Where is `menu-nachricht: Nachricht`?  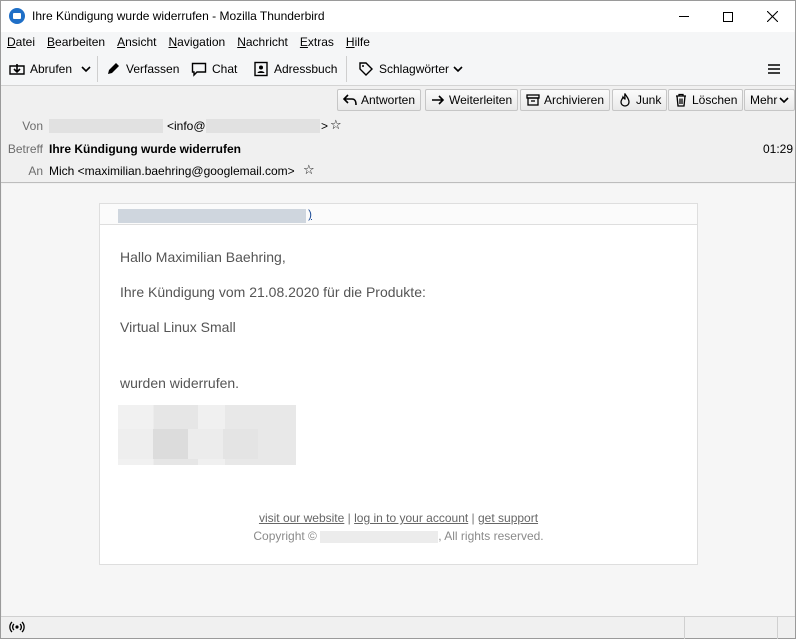 menu-nachricht: Nachricht is located at coordinates (262, 42).